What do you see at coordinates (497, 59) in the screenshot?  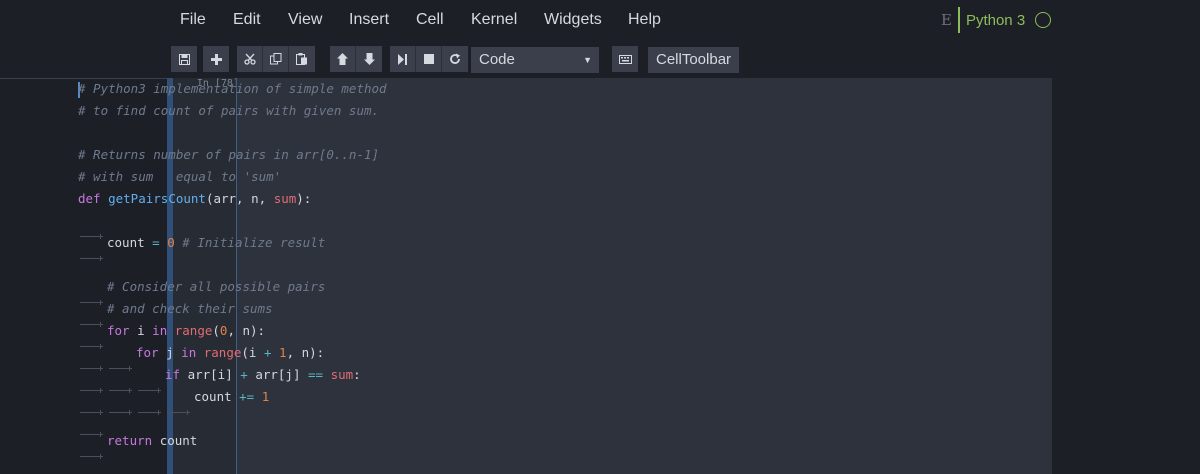 I see `cell-type-value: Code` at bounding box center [497, 59].